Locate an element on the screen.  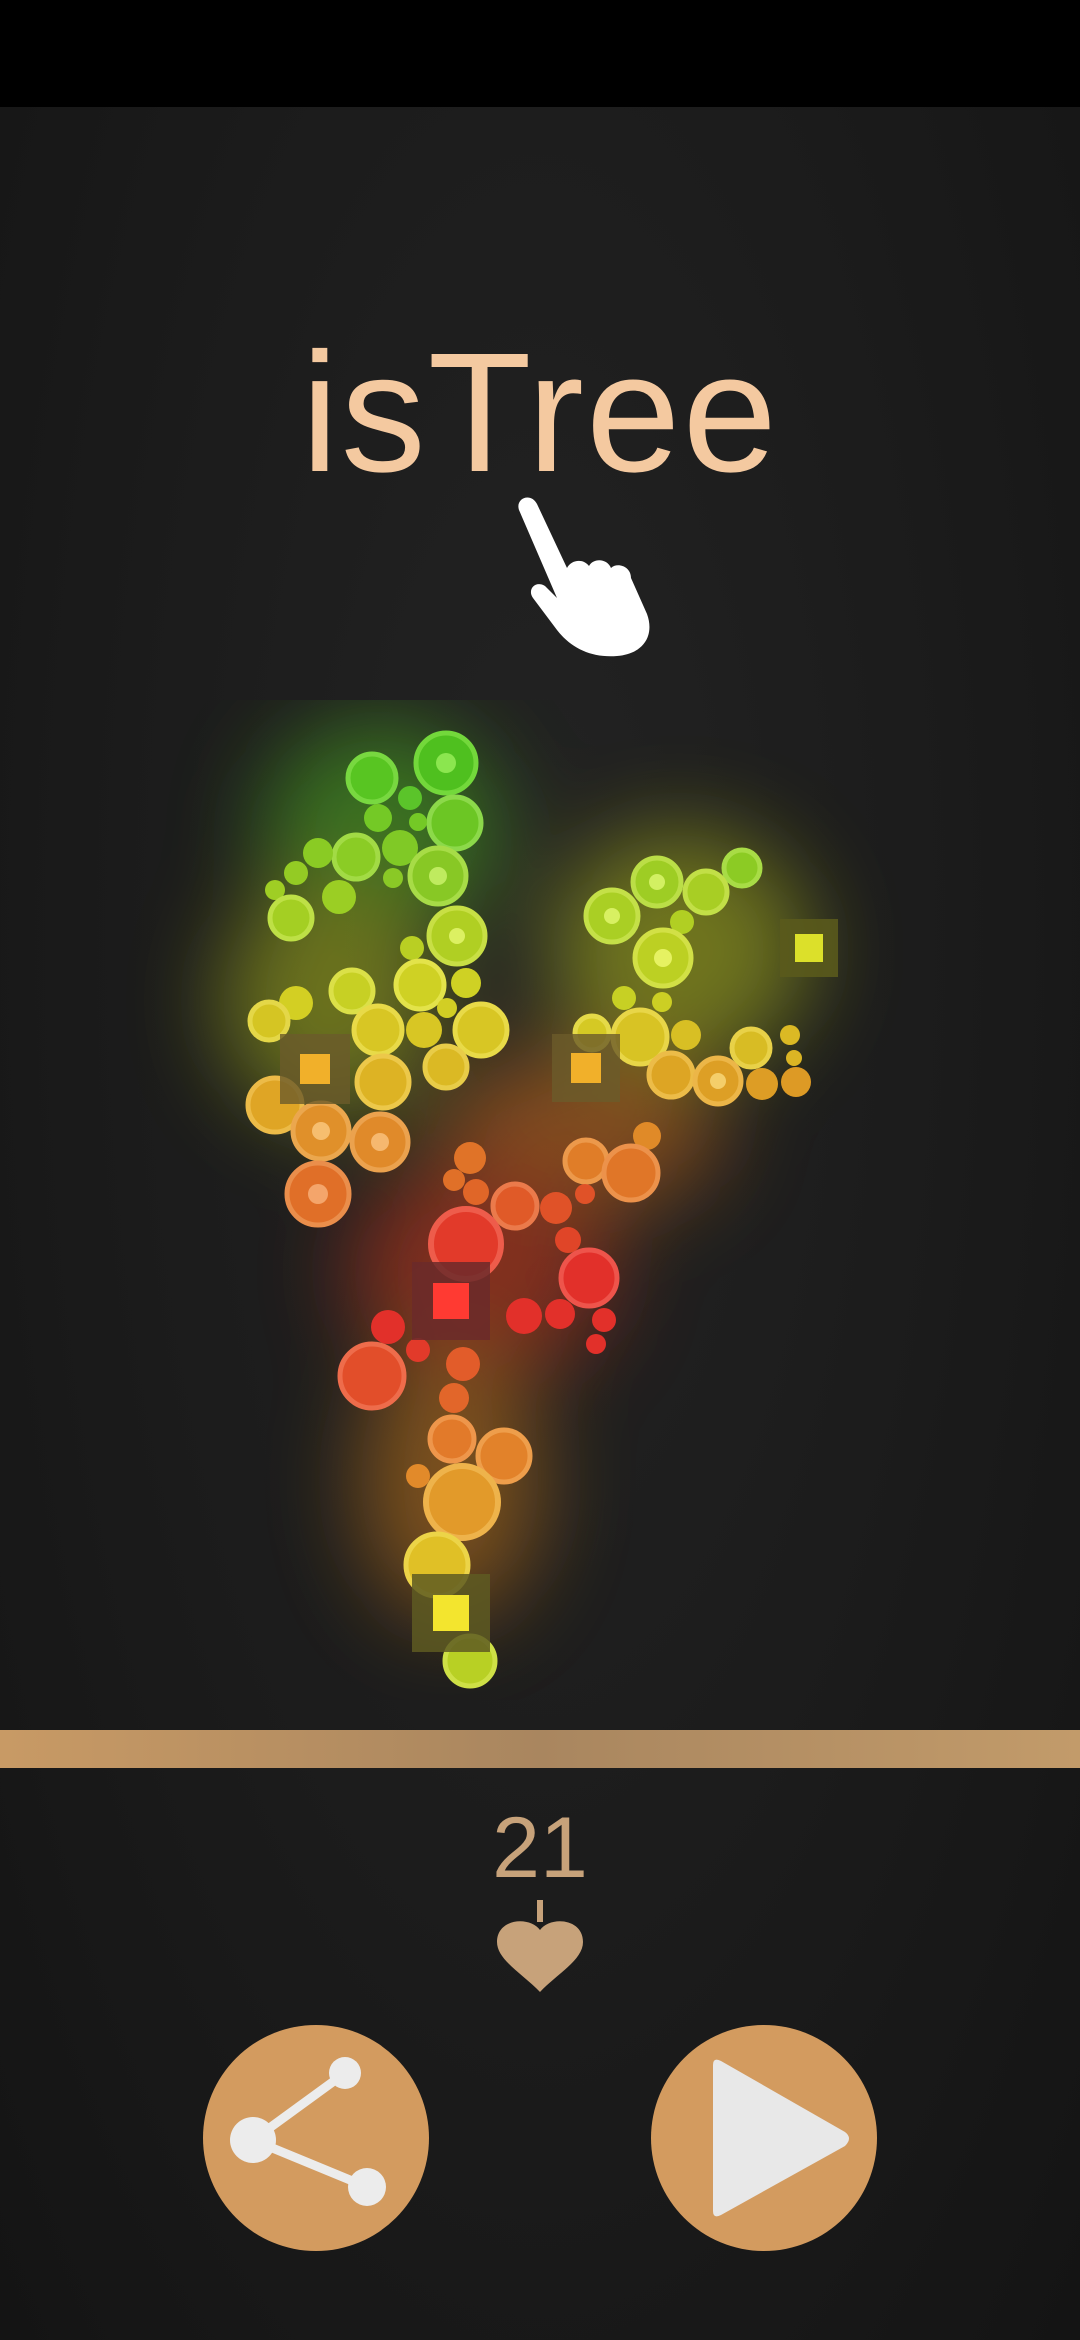
share-button is located at coordinates (316, 2138).